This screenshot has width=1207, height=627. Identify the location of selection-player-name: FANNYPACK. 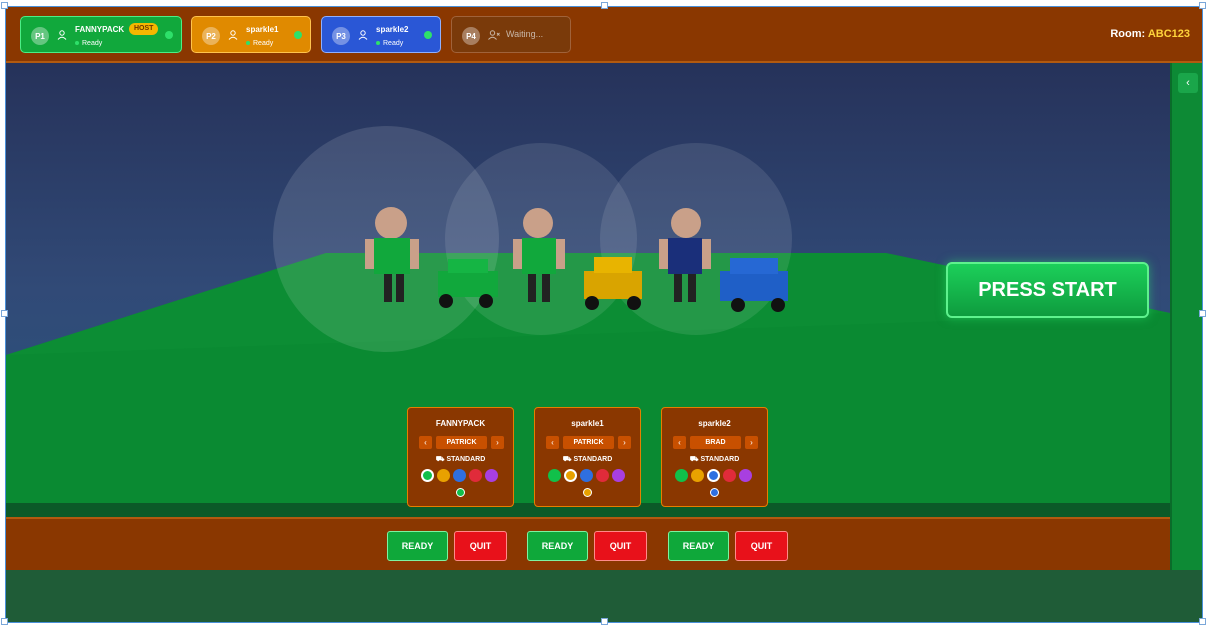
(460, 423).